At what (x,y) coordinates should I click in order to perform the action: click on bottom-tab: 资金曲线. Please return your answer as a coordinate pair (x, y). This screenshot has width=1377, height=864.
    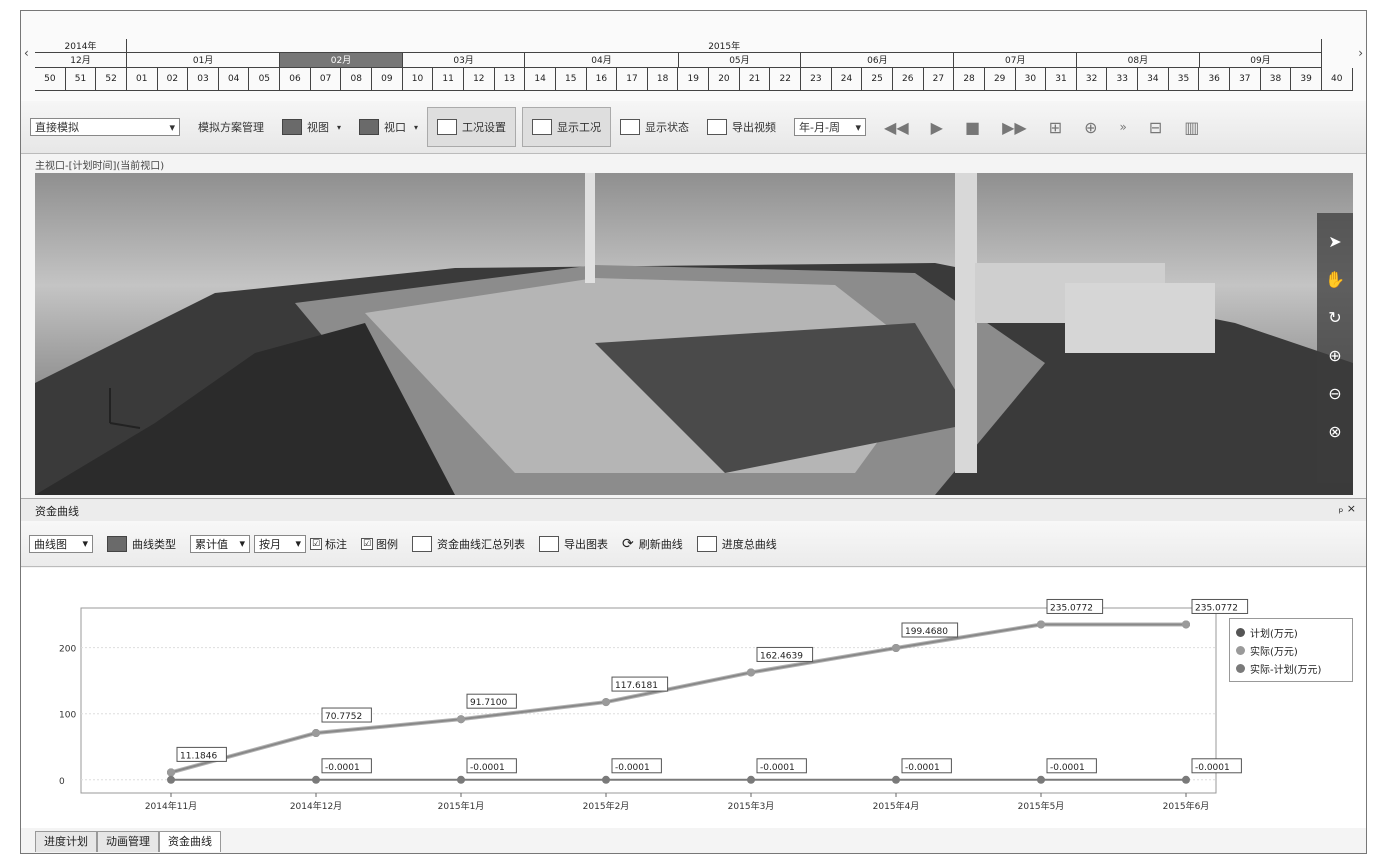
    Looking at the image, I should click on (190, 841).